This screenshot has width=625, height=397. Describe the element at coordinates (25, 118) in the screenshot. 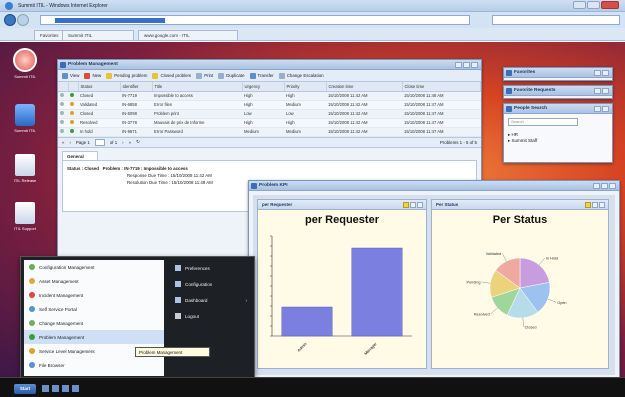

I see `desktop-icon-summit-2: Summit ITIL` at that location.